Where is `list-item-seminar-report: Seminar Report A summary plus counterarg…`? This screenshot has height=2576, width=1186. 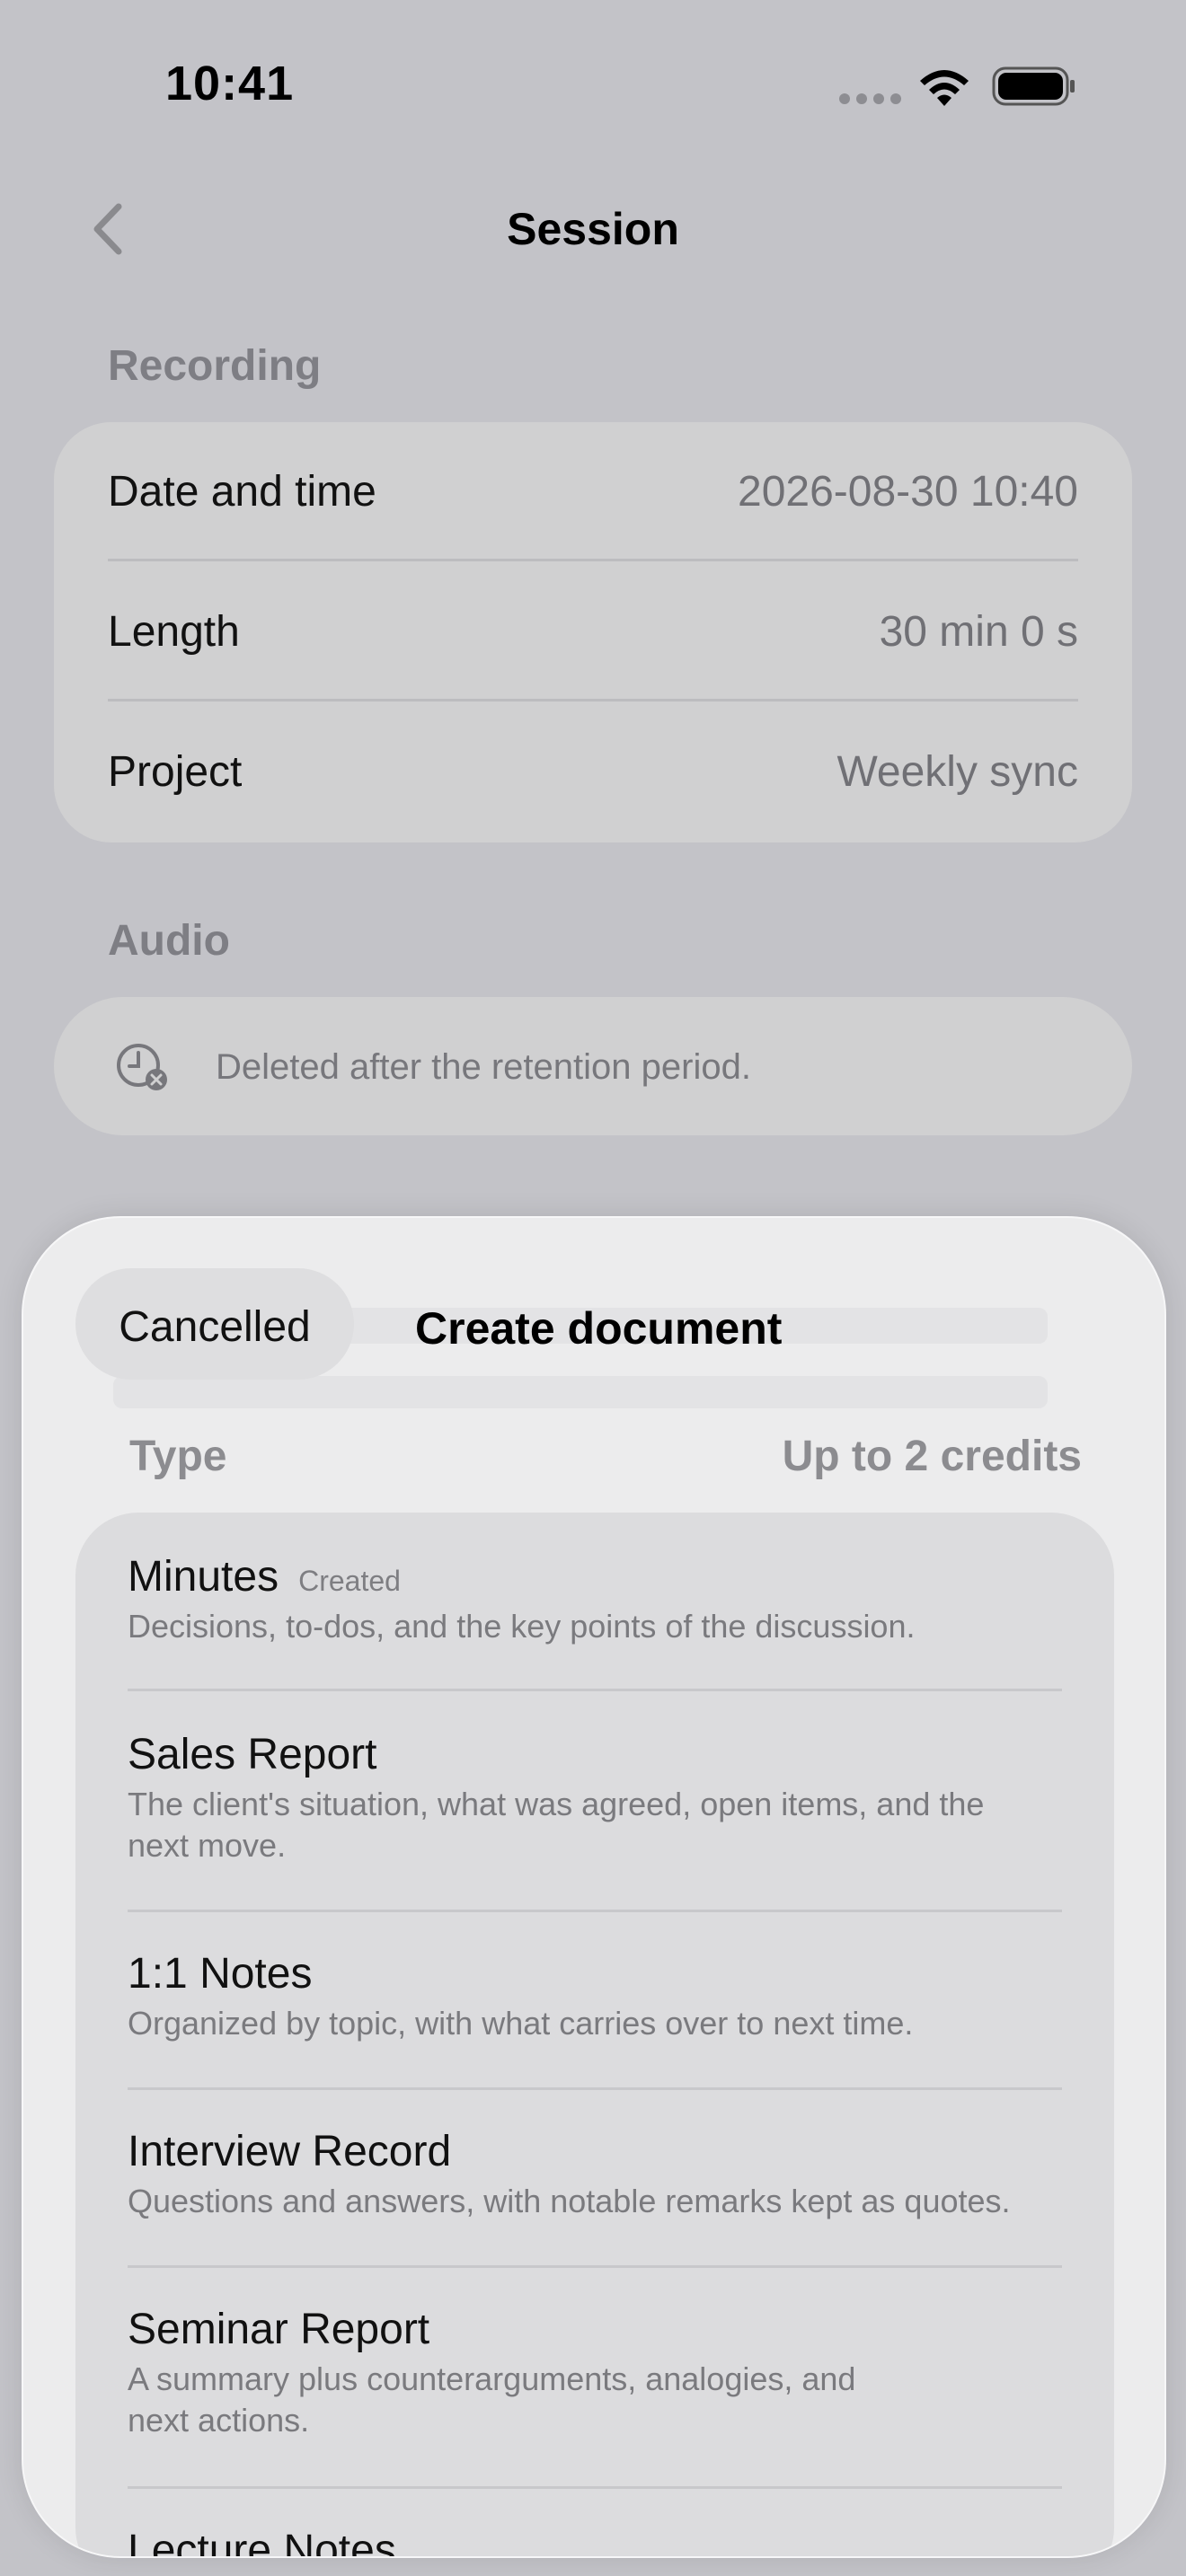
list-item-seminar-report: Seminar Report A summary plus counterarg… is located at coordinates (595, 2394).